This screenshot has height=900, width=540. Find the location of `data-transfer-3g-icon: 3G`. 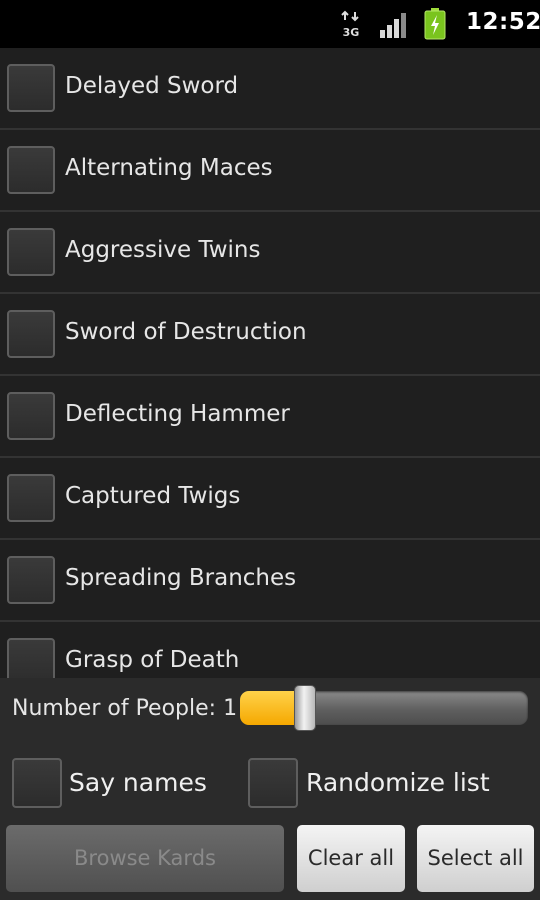

data-transfer-3g-icon: 3G is located at coordinates (350, 24).